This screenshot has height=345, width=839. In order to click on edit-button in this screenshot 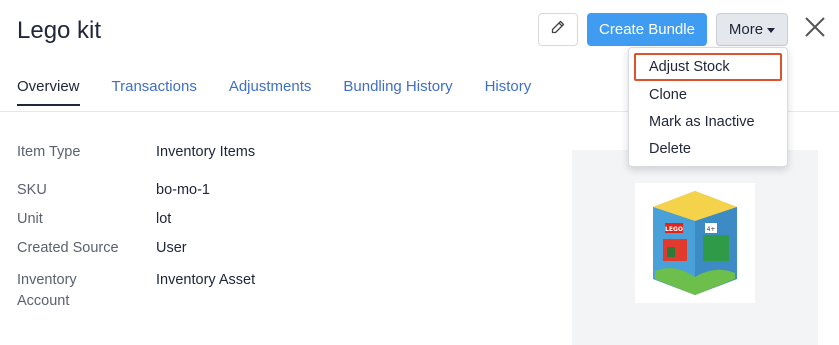, I will do `click(558, 29)`.